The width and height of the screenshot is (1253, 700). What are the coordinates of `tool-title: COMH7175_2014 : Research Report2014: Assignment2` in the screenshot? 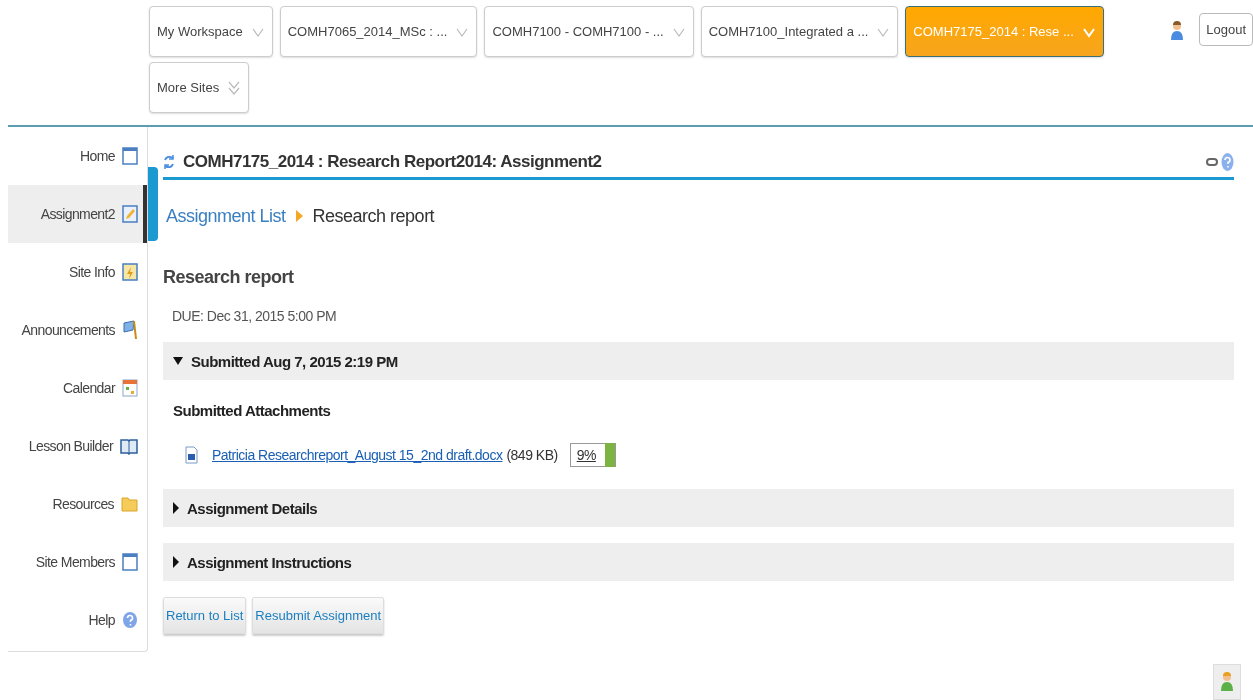 It's located at (392, 161).